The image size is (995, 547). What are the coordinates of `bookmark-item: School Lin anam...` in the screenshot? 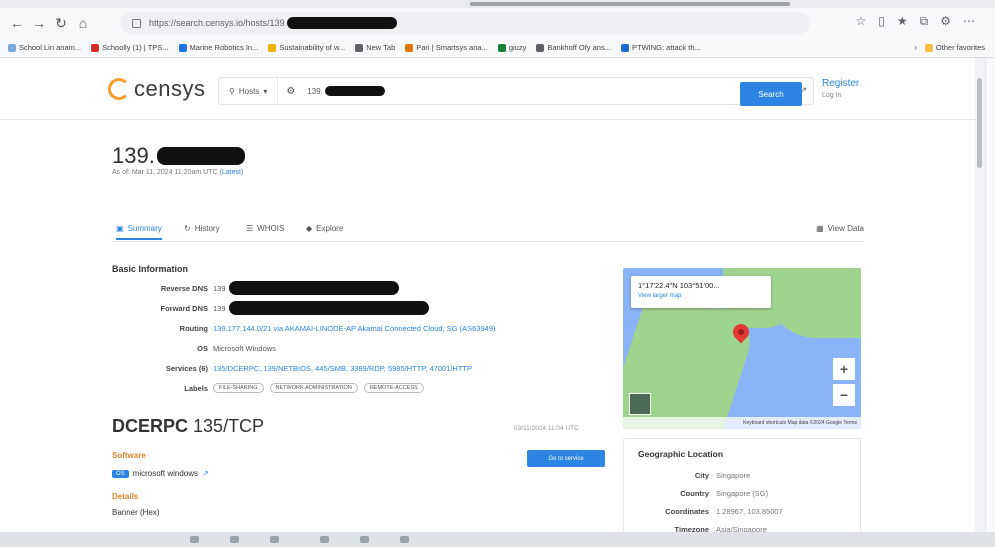 It's located at (44, 47).